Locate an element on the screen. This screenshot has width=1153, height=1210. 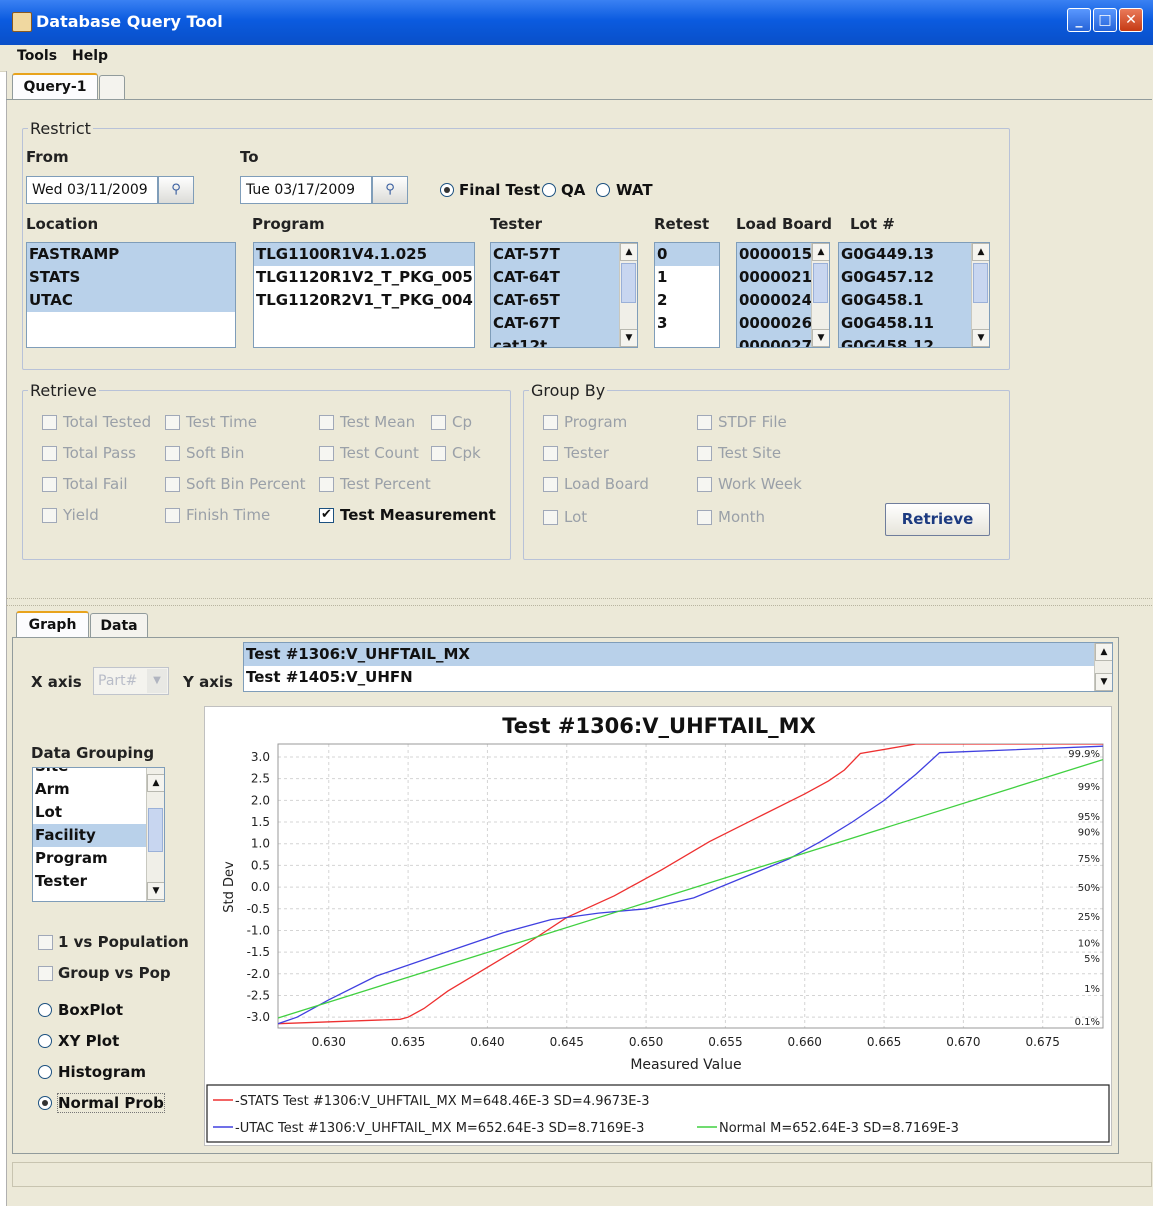
list-item: Lot is located at coordinates (89, 812).